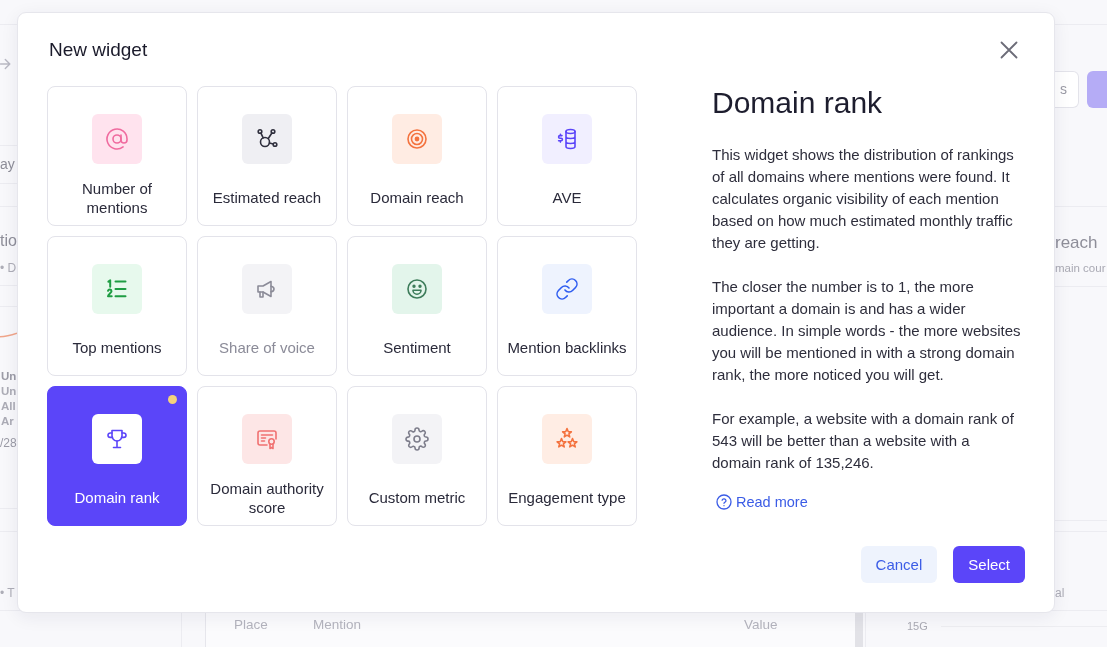  Describe the element at coordinates (1009, 50) in the screenshot. I see `close-icon` at that location.